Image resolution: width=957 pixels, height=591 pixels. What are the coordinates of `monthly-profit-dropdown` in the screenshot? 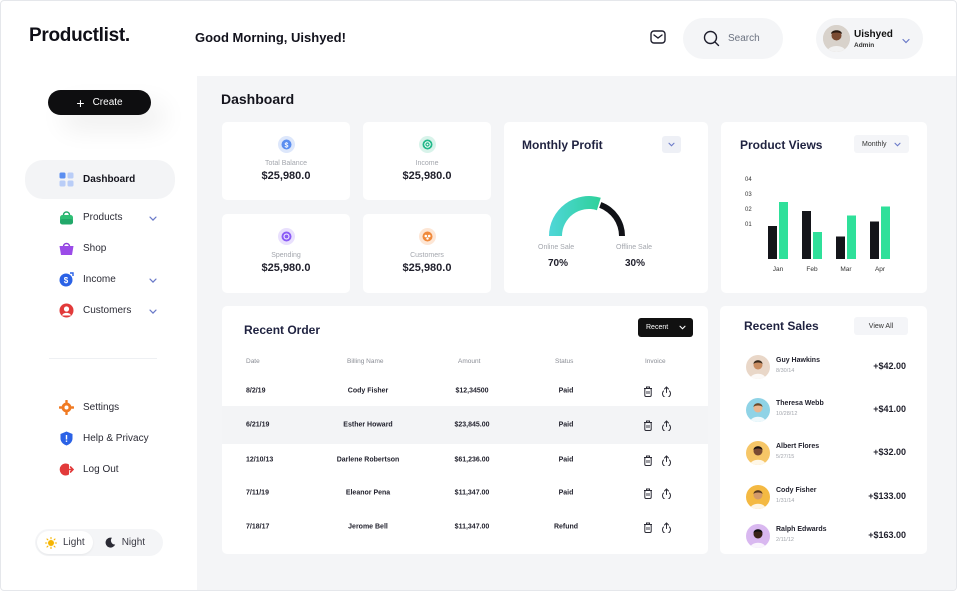 It's located at (671, 144).